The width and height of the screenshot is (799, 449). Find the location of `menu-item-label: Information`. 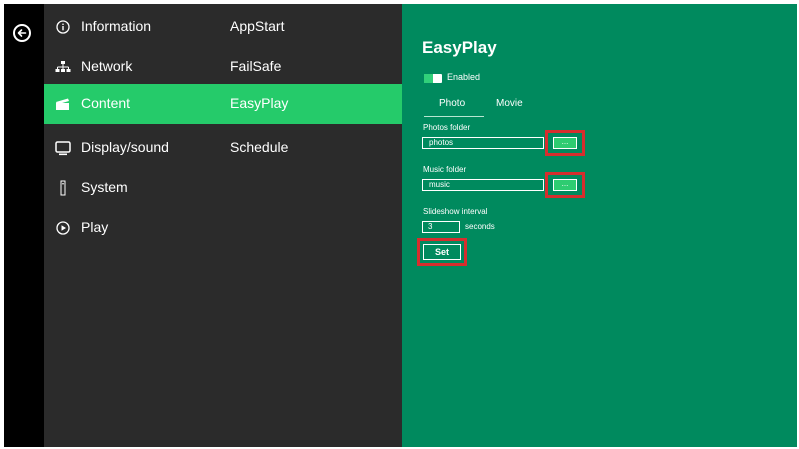

menu-item-label: Information is located at coordinates (116, 26).